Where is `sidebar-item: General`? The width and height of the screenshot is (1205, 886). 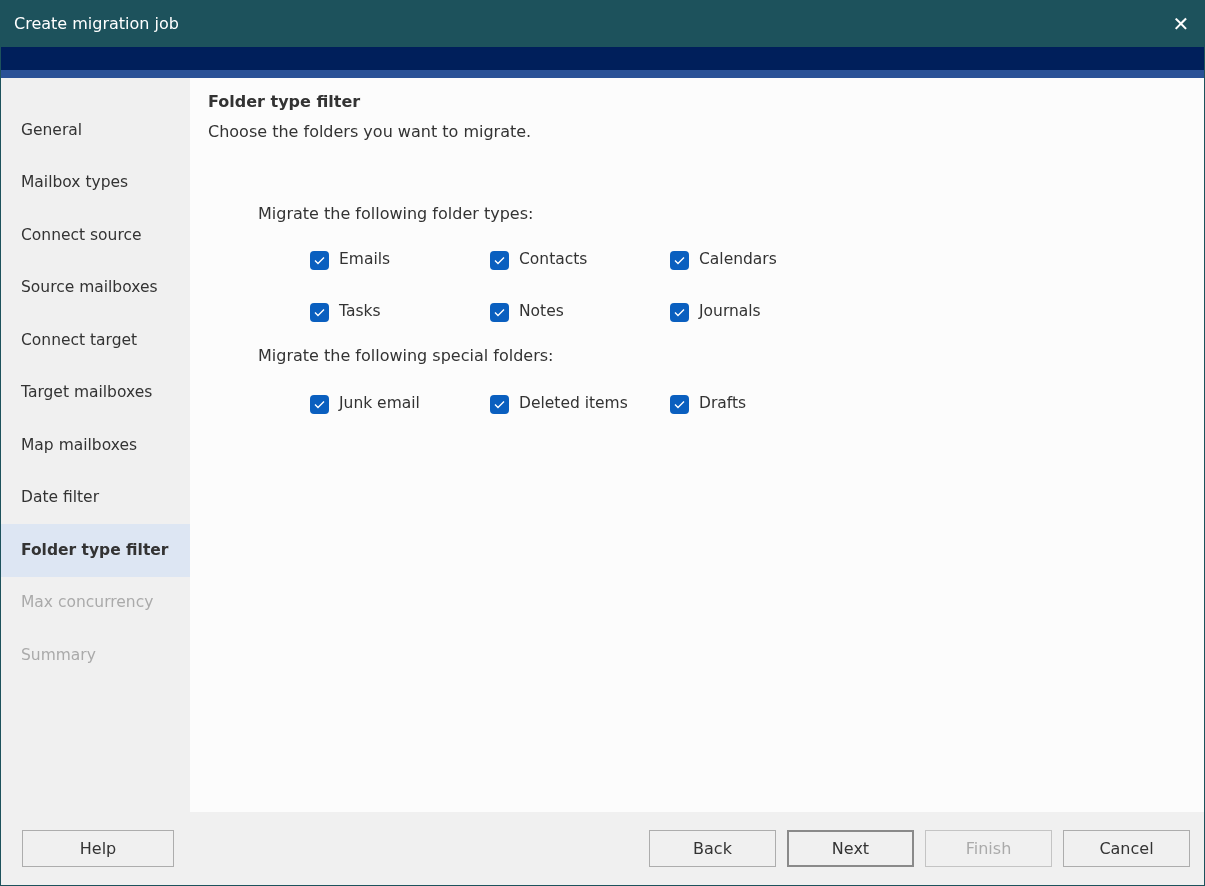
sidebar-item: General is located at coordinates (95, 130).